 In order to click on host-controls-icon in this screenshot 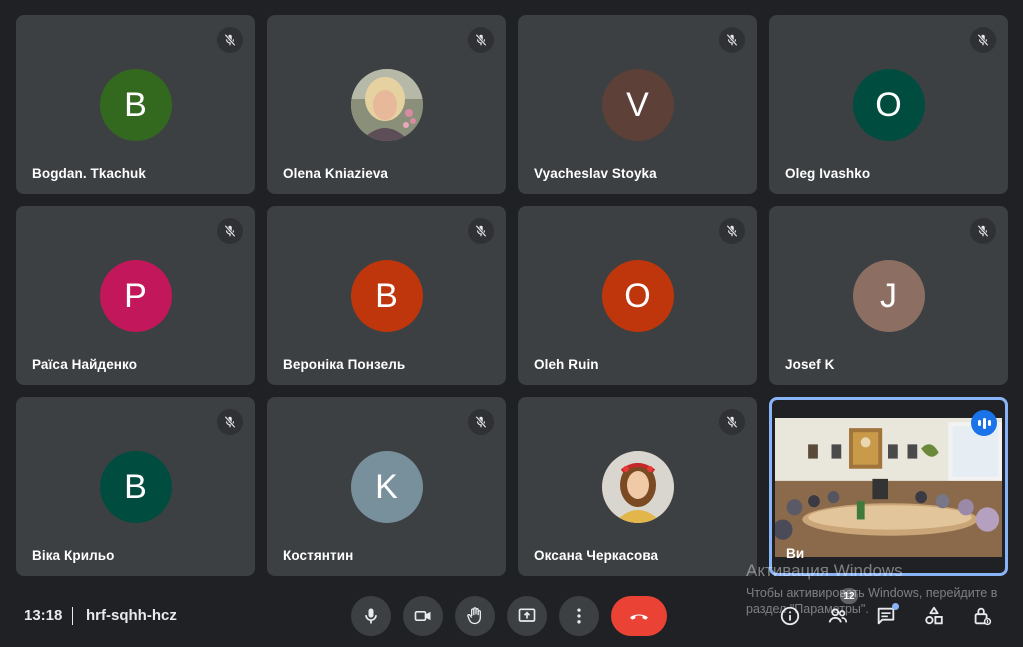, I will do `click(983, 616)`.